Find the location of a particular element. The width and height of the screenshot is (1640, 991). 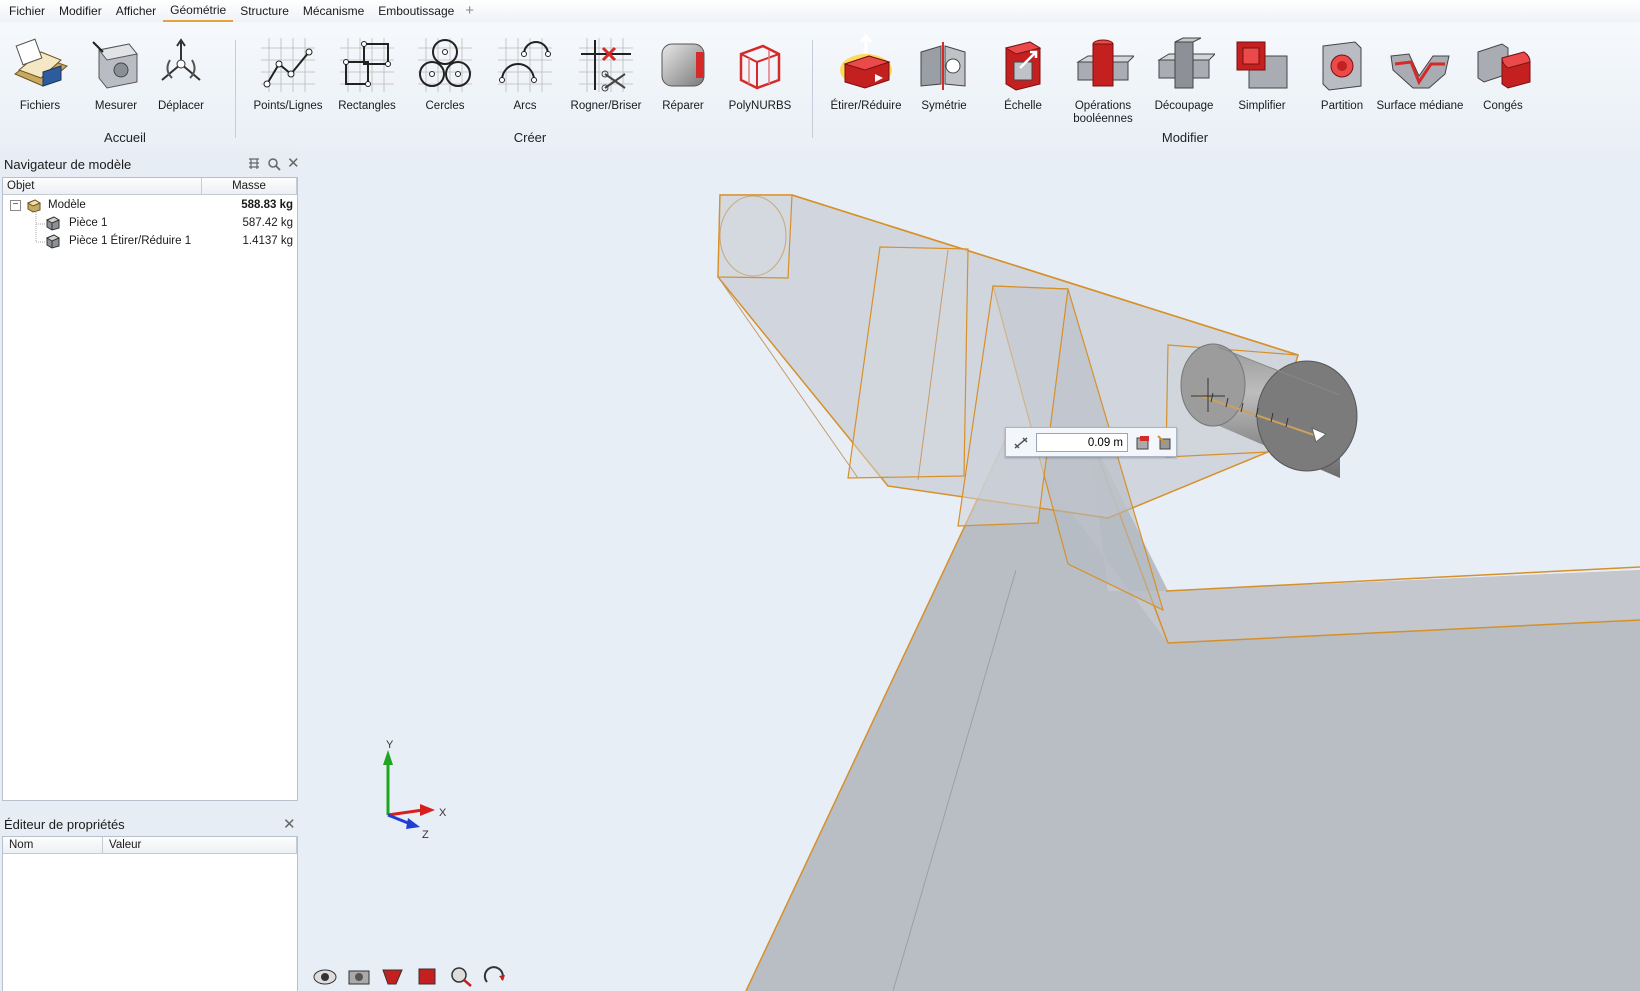

midsurface-icon is located at coordinates (1420, 65).